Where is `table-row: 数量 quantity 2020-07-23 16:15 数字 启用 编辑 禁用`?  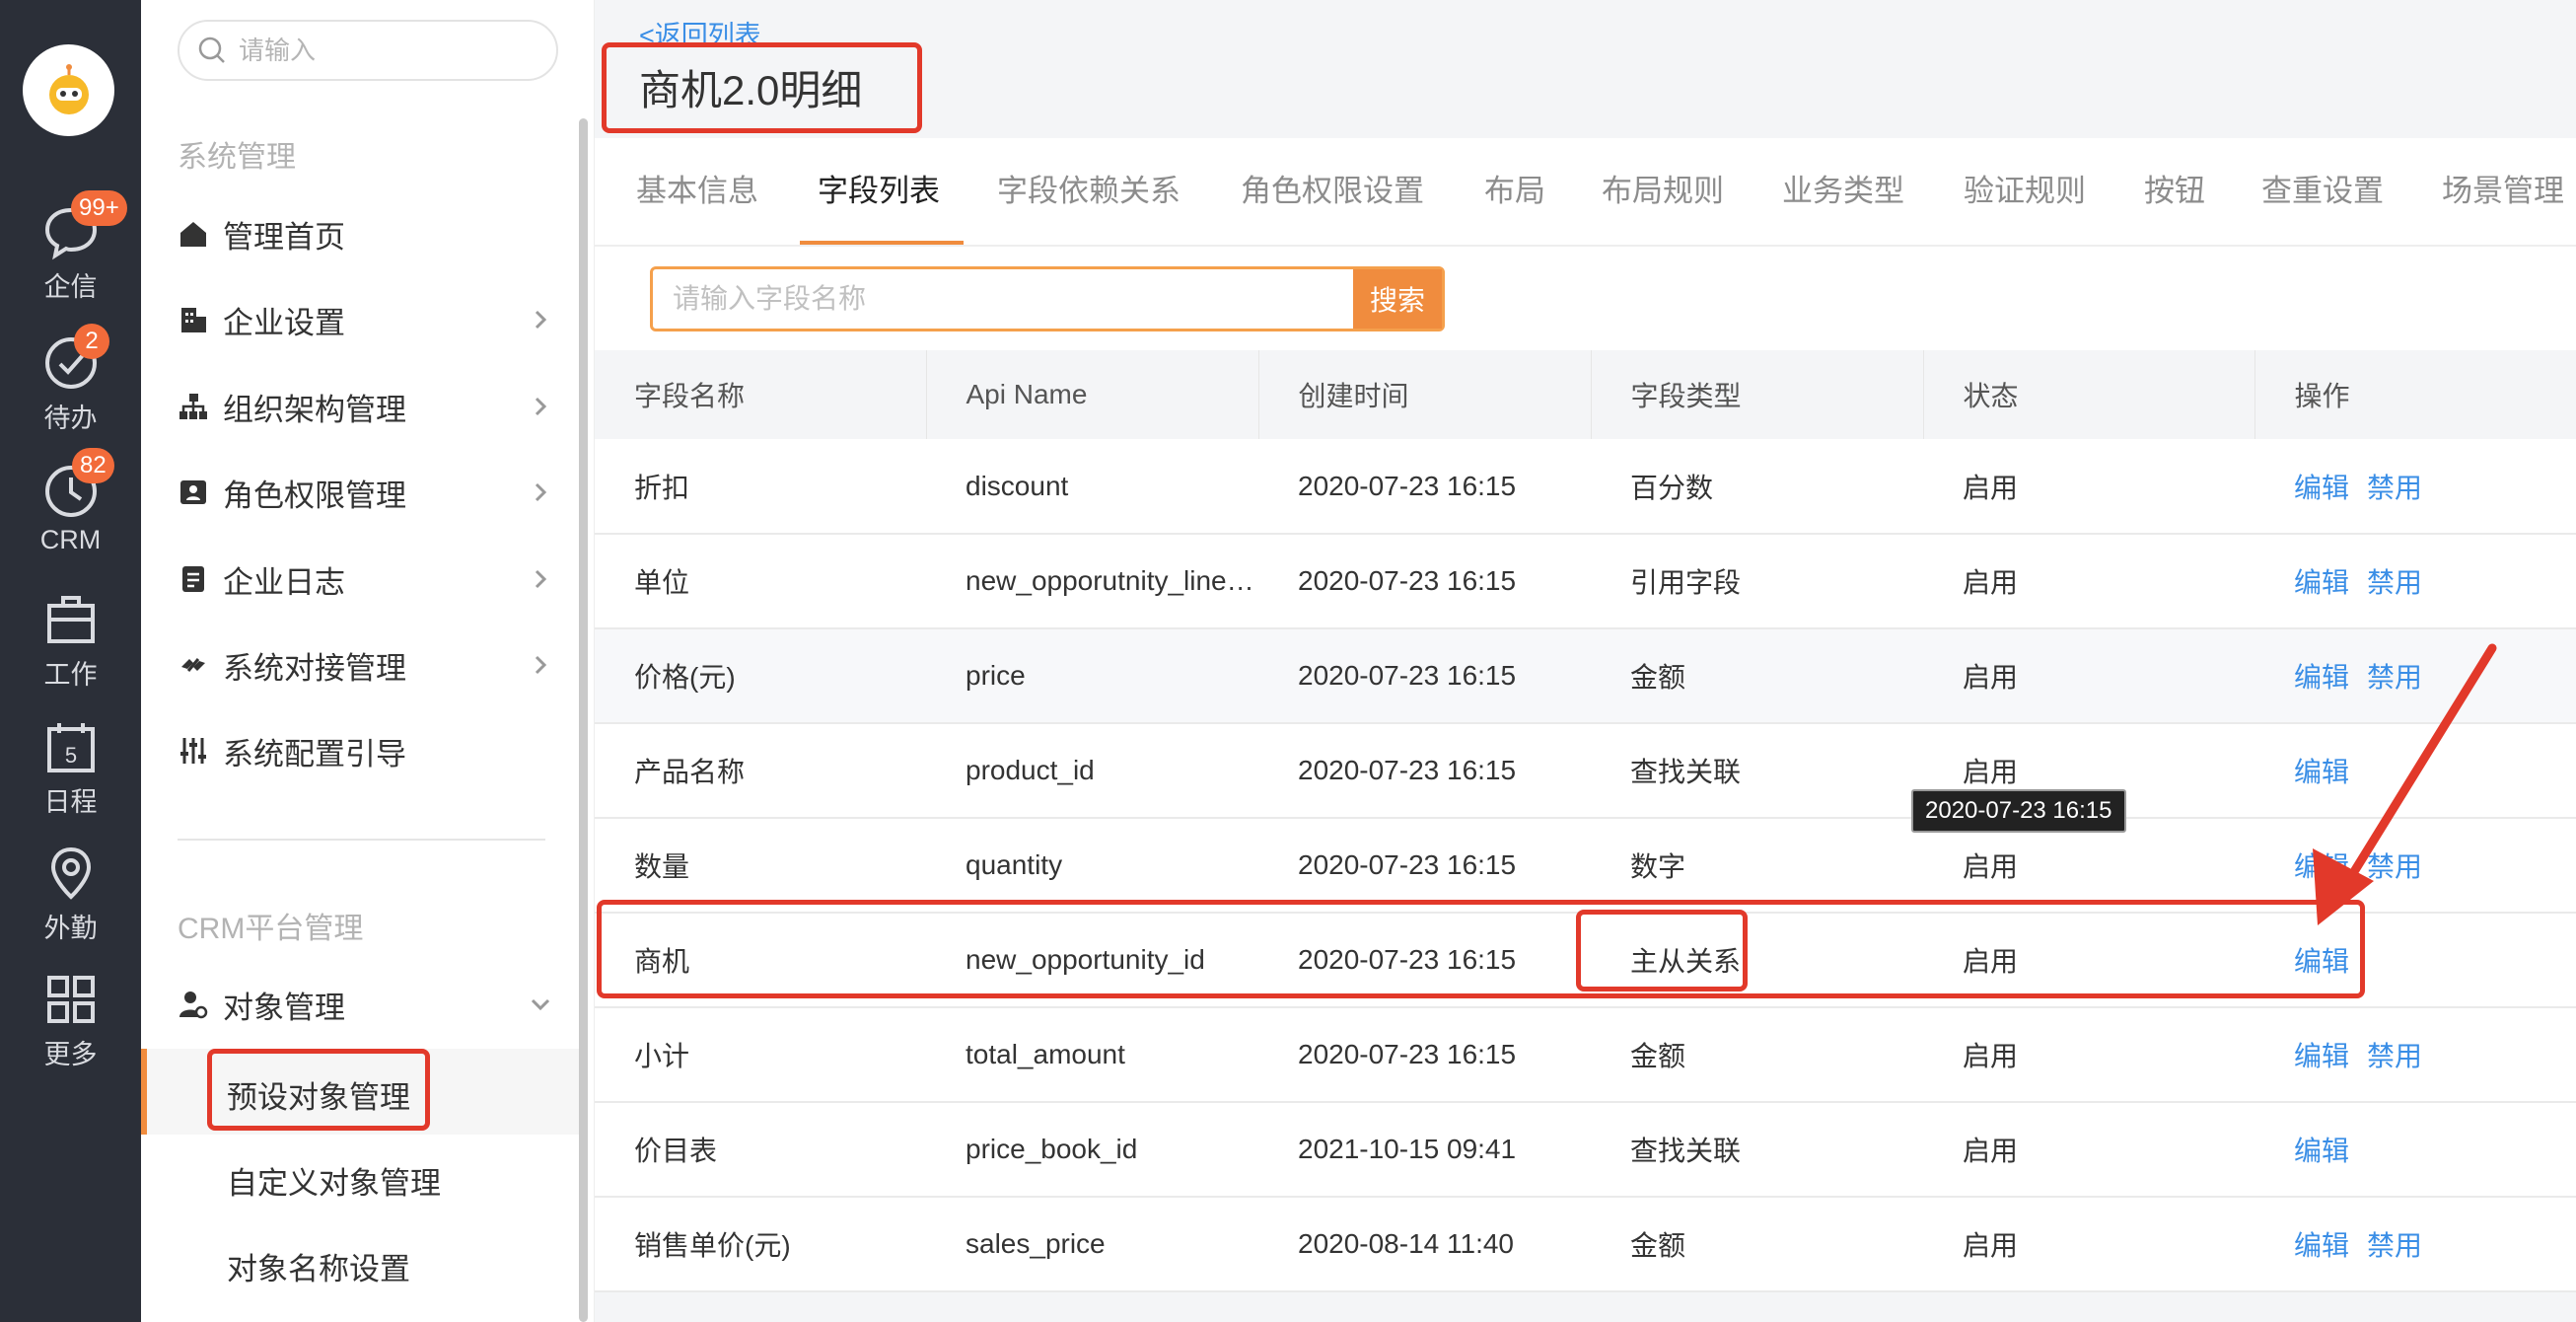
table-row: 数量 quantity 2020-07-23 16:15 数字 启用 编辑 禁用 is located at coordinates (1586, 866).